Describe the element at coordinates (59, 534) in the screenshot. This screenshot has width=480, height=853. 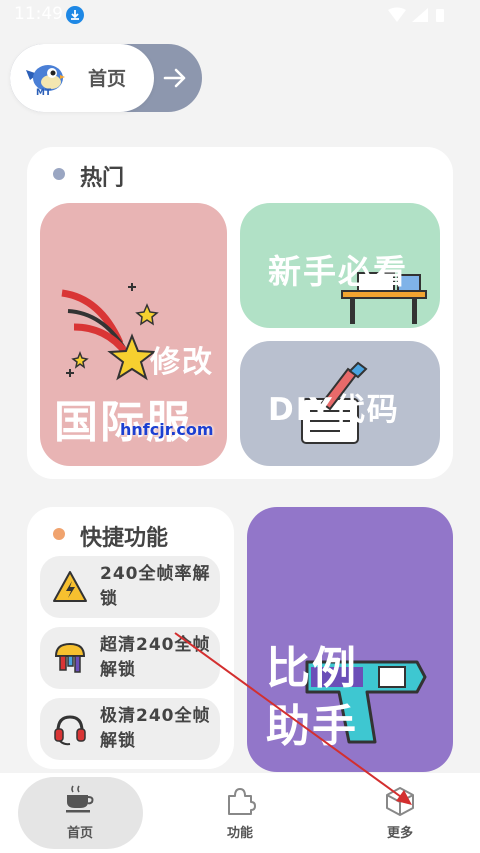
I see `quick-section-dot` at that location.